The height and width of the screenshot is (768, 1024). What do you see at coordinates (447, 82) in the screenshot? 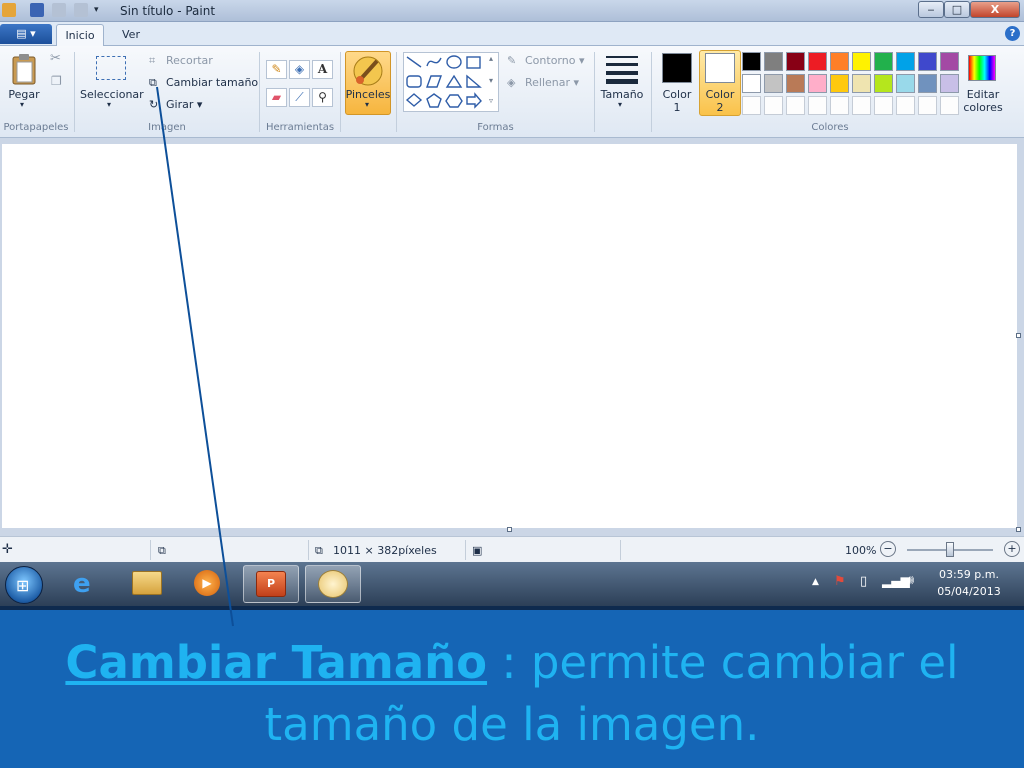
I see `shapes-gallery-icons` at bounding box center [447, 82].